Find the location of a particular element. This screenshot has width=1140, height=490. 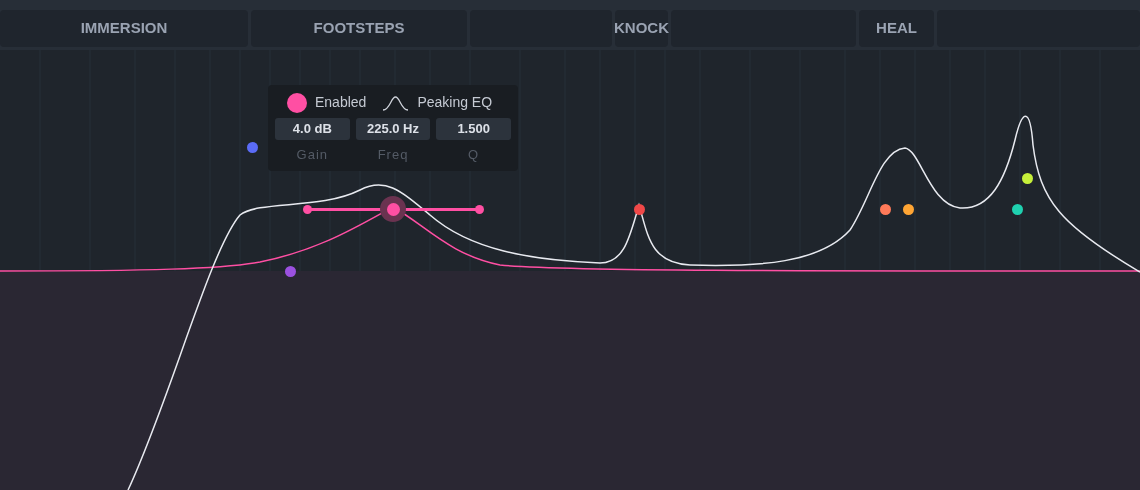

bell-curve-icon is located at coordinates (396, 102).